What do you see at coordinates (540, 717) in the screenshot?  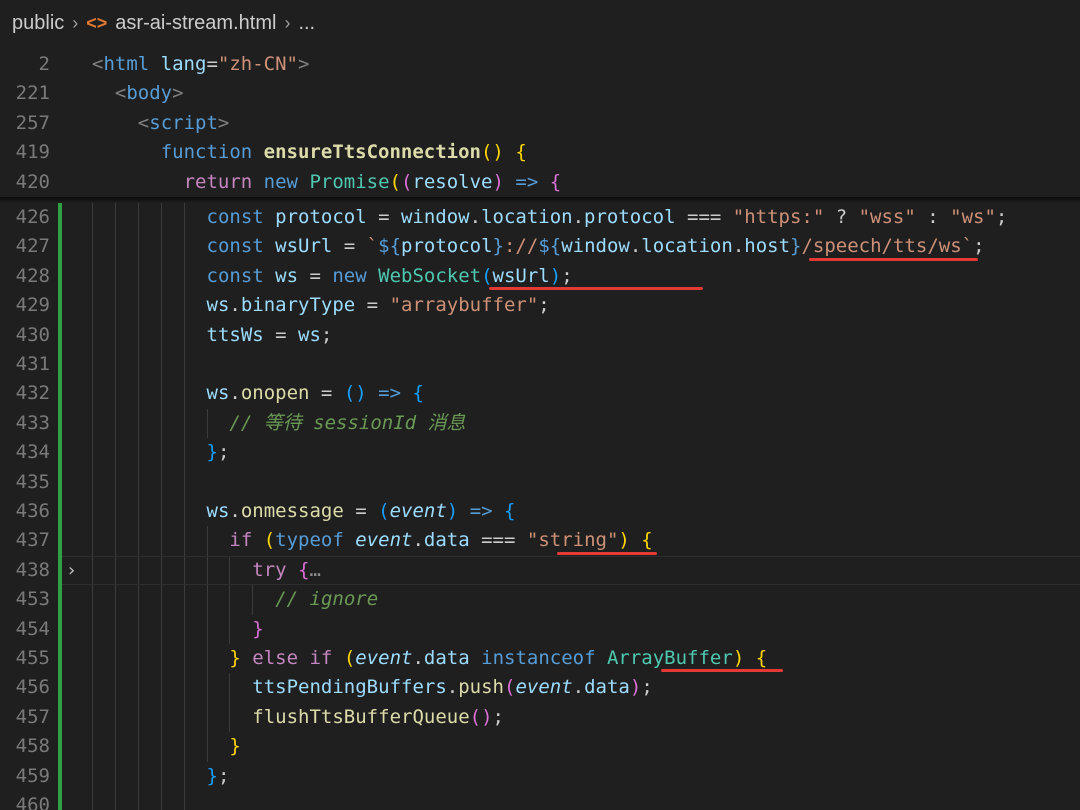 I see `code-line: 457 flushTtsBufferQueue();` at bounding box center [540, 717].